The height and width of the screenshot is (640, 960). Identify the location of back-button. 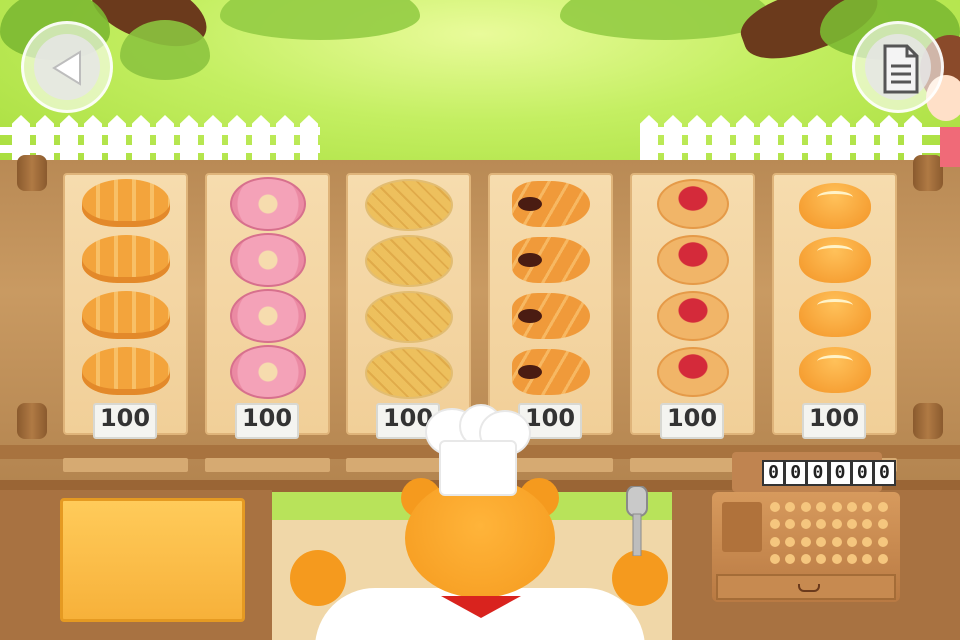
(67, 67).